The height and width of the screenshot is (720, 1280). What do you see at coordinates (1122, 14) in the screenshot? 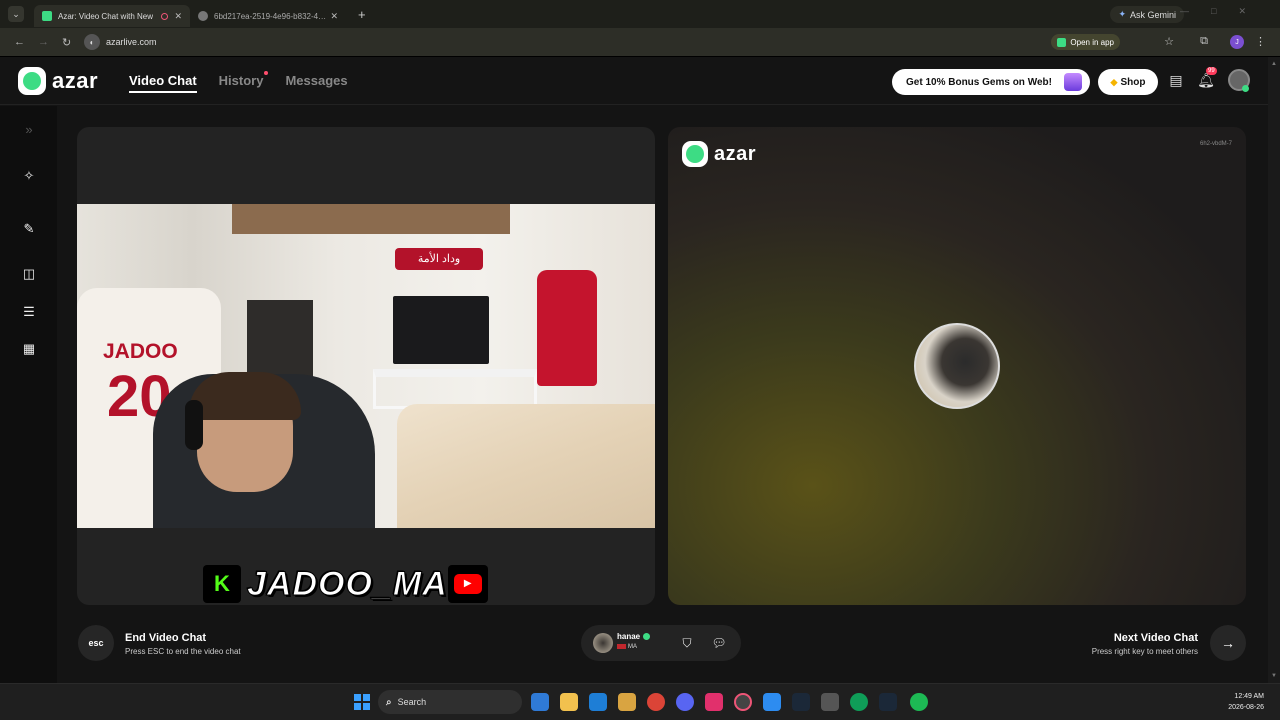
I see `gemini-icon: ✦` at bounding box center [1122, 14].